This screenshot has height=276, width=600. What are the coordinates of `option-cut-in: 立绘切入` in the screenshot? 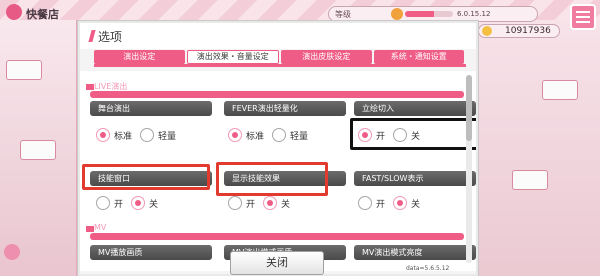 It's located at (415, 108).